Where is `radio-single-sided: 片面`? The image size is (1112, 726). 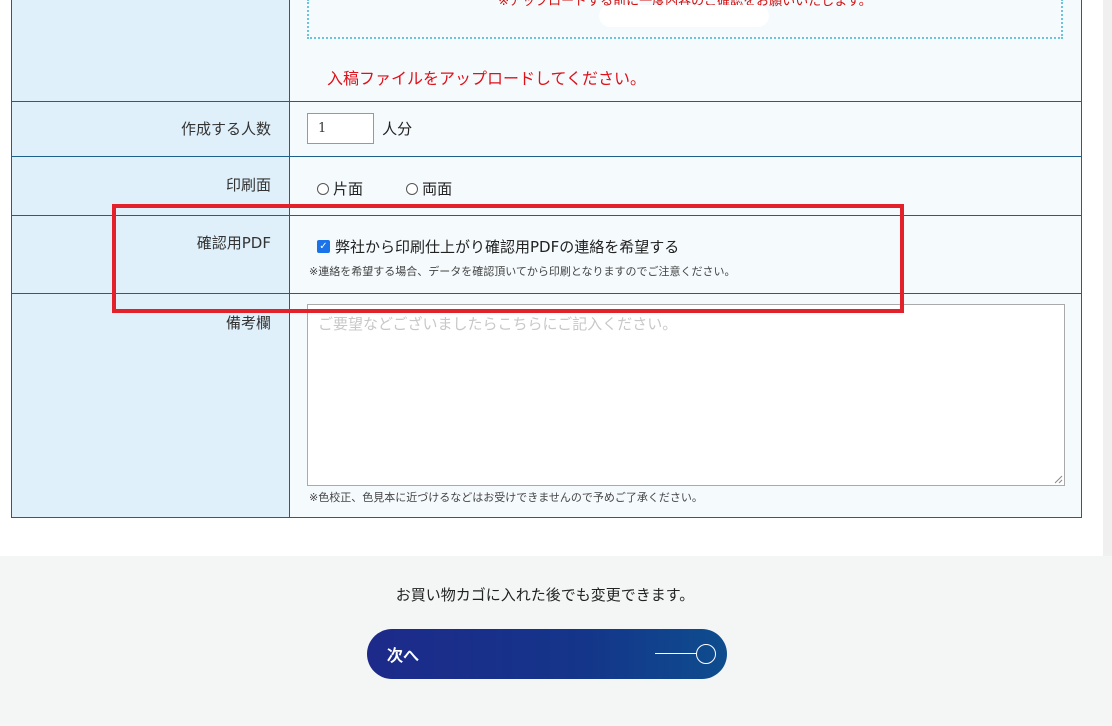
radio-single-sided: 片面 is located at coordinates (340, 188).